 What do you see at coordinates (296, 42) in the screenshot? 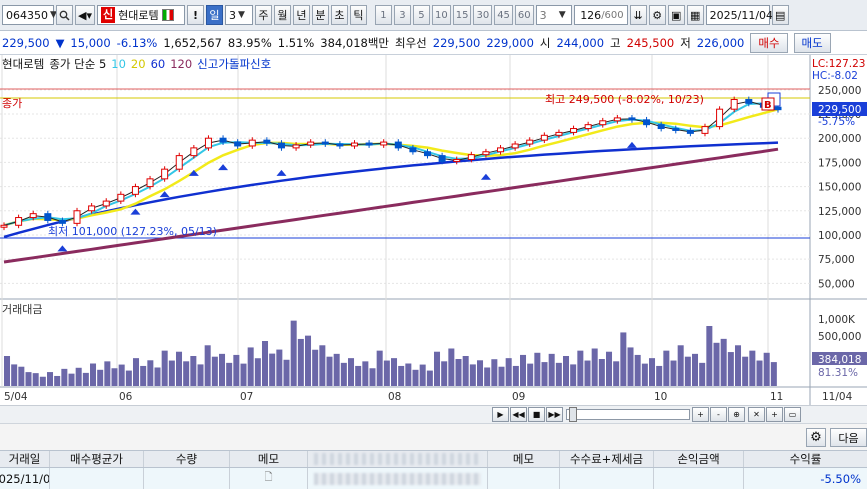
I see `turnover-rate: 1.51%` at bounding box center [296, 42].